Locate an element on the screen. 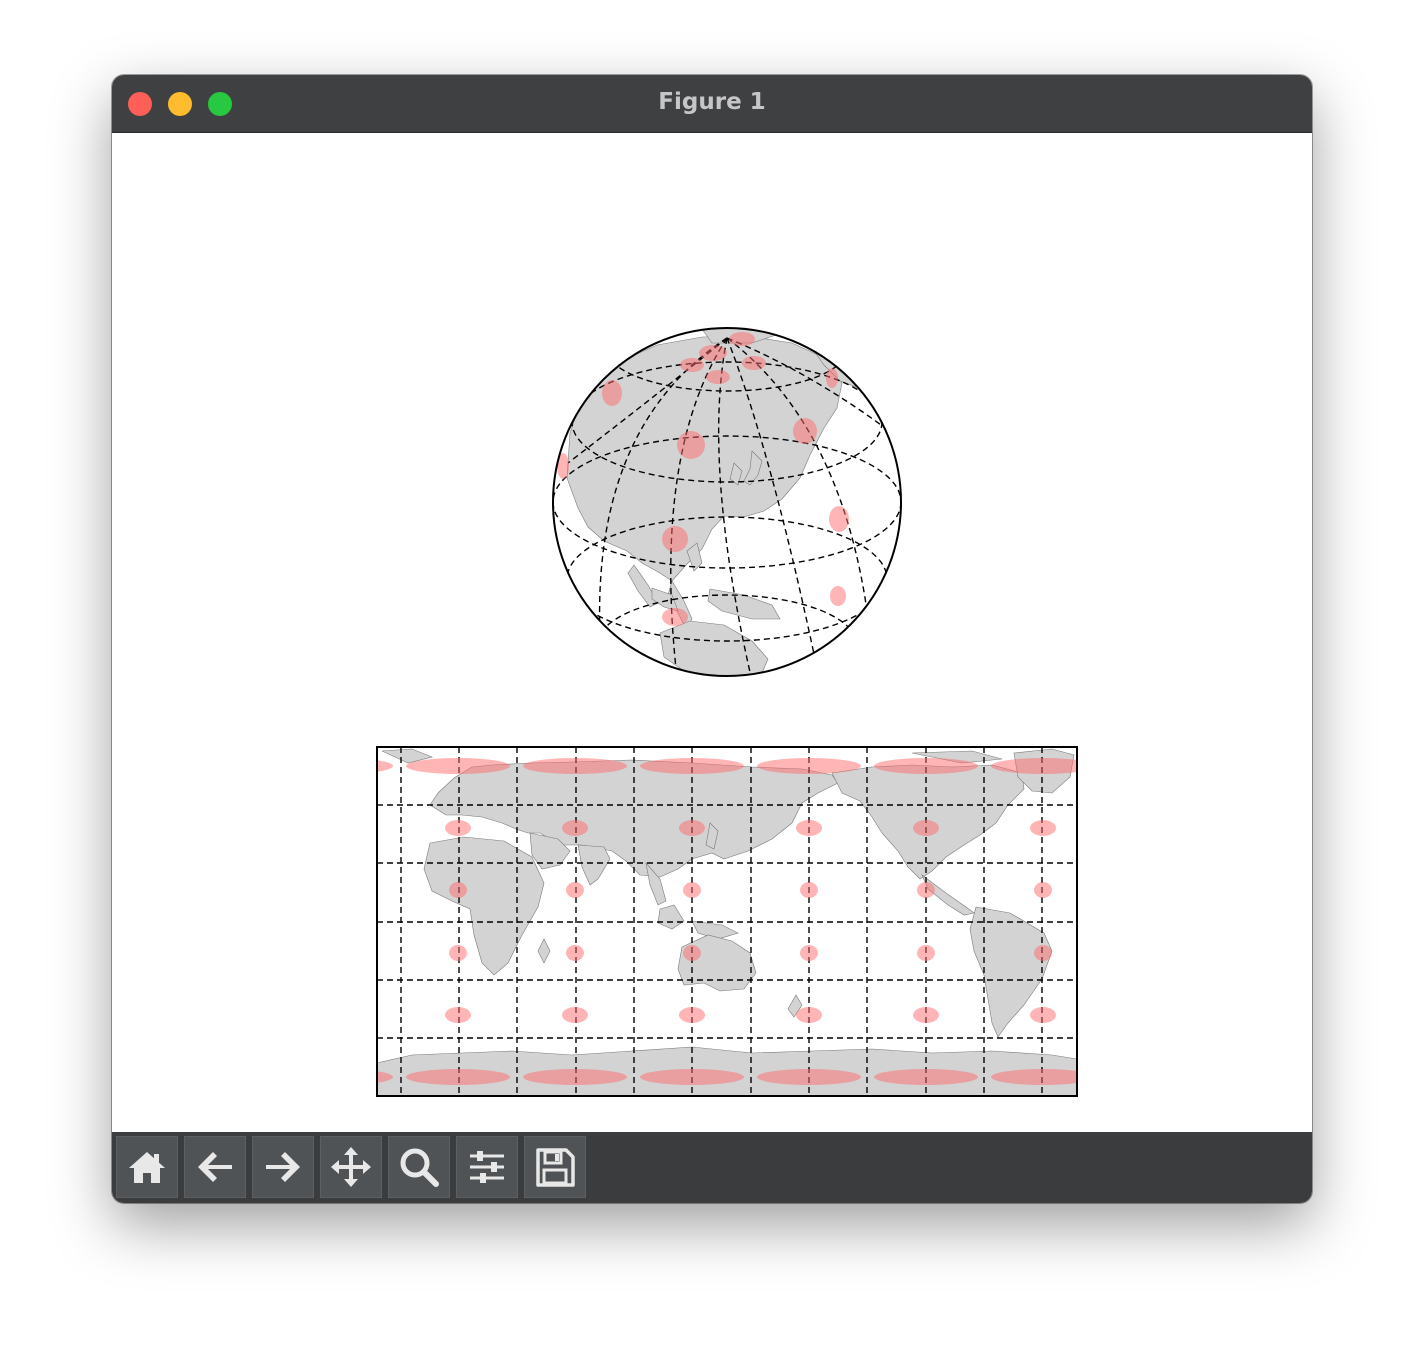 The height and width of the screenshot is (1352, 1424). home-button is located at coordinates (147, 1167).